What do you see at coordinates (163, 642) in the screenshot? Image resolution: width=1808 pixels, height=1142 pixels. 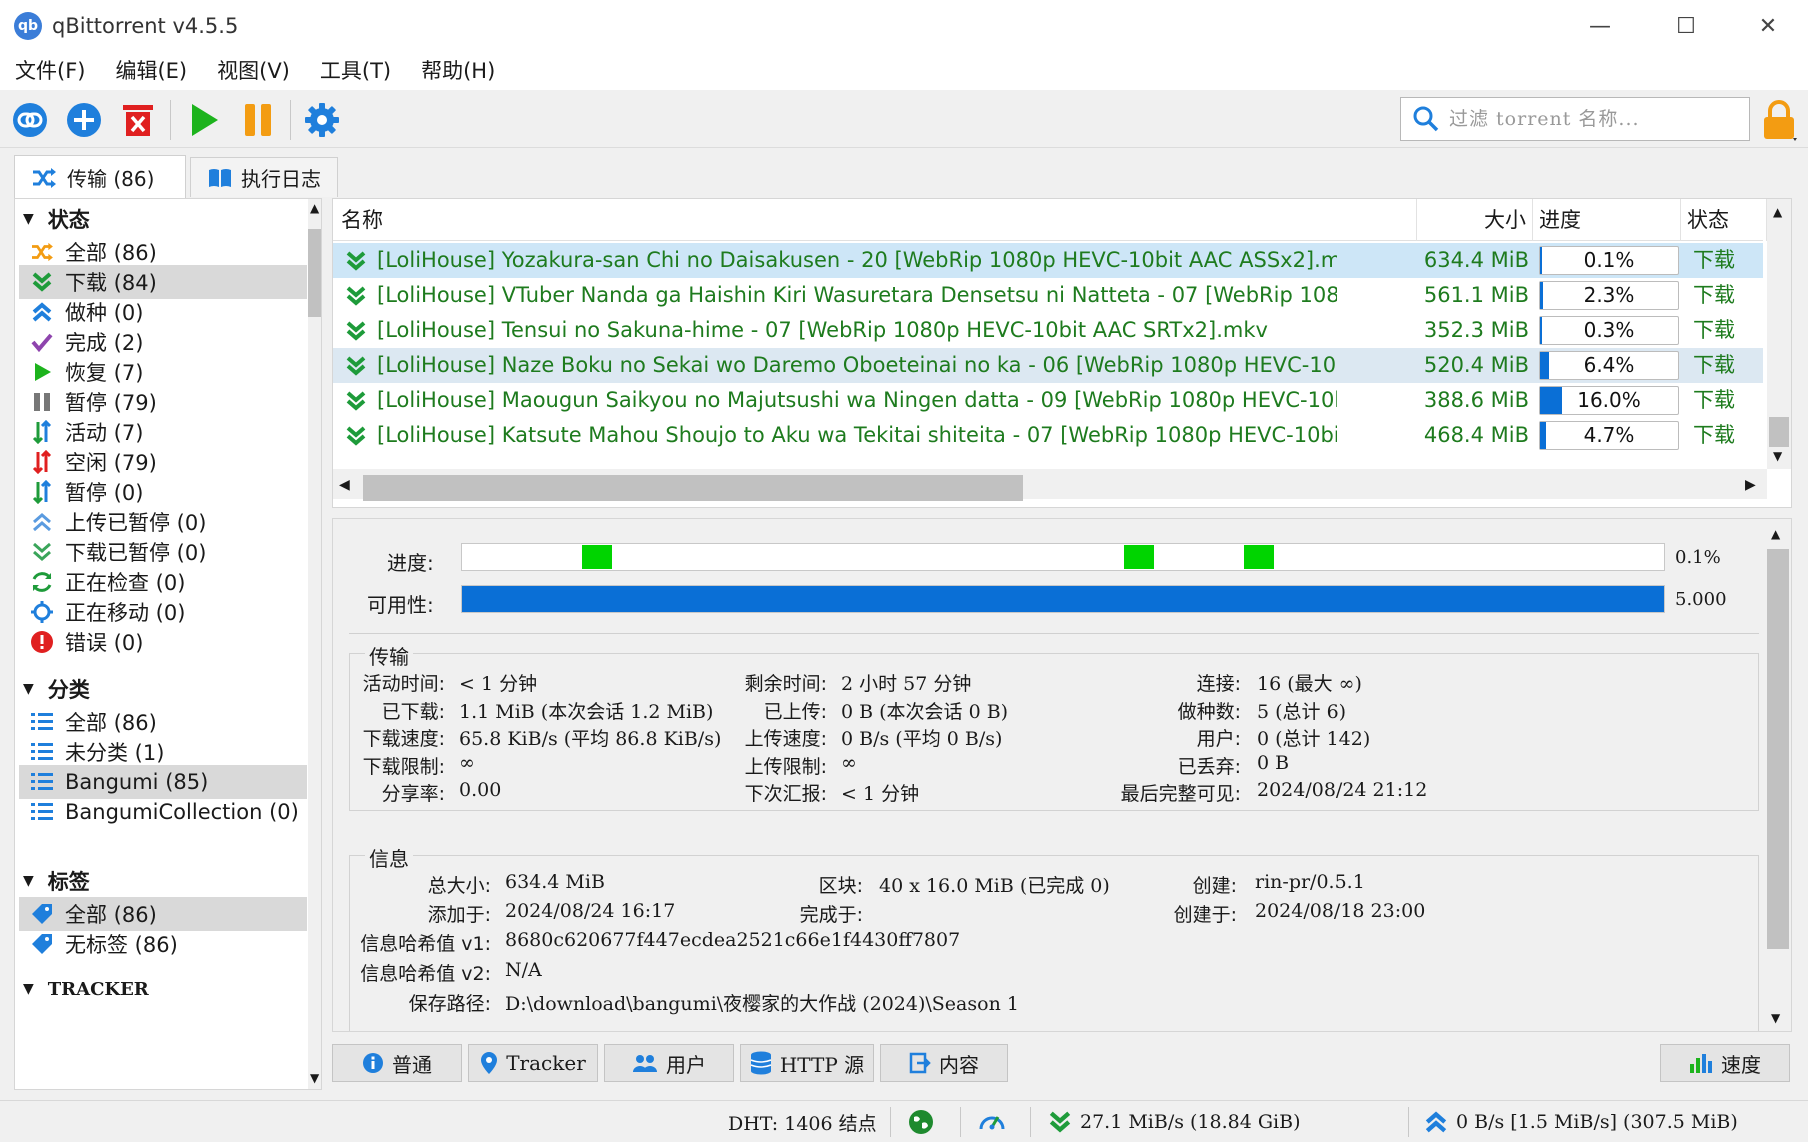 I see `sidebar-item-errored: 错误 (0)` at bounding box center [163, 642].